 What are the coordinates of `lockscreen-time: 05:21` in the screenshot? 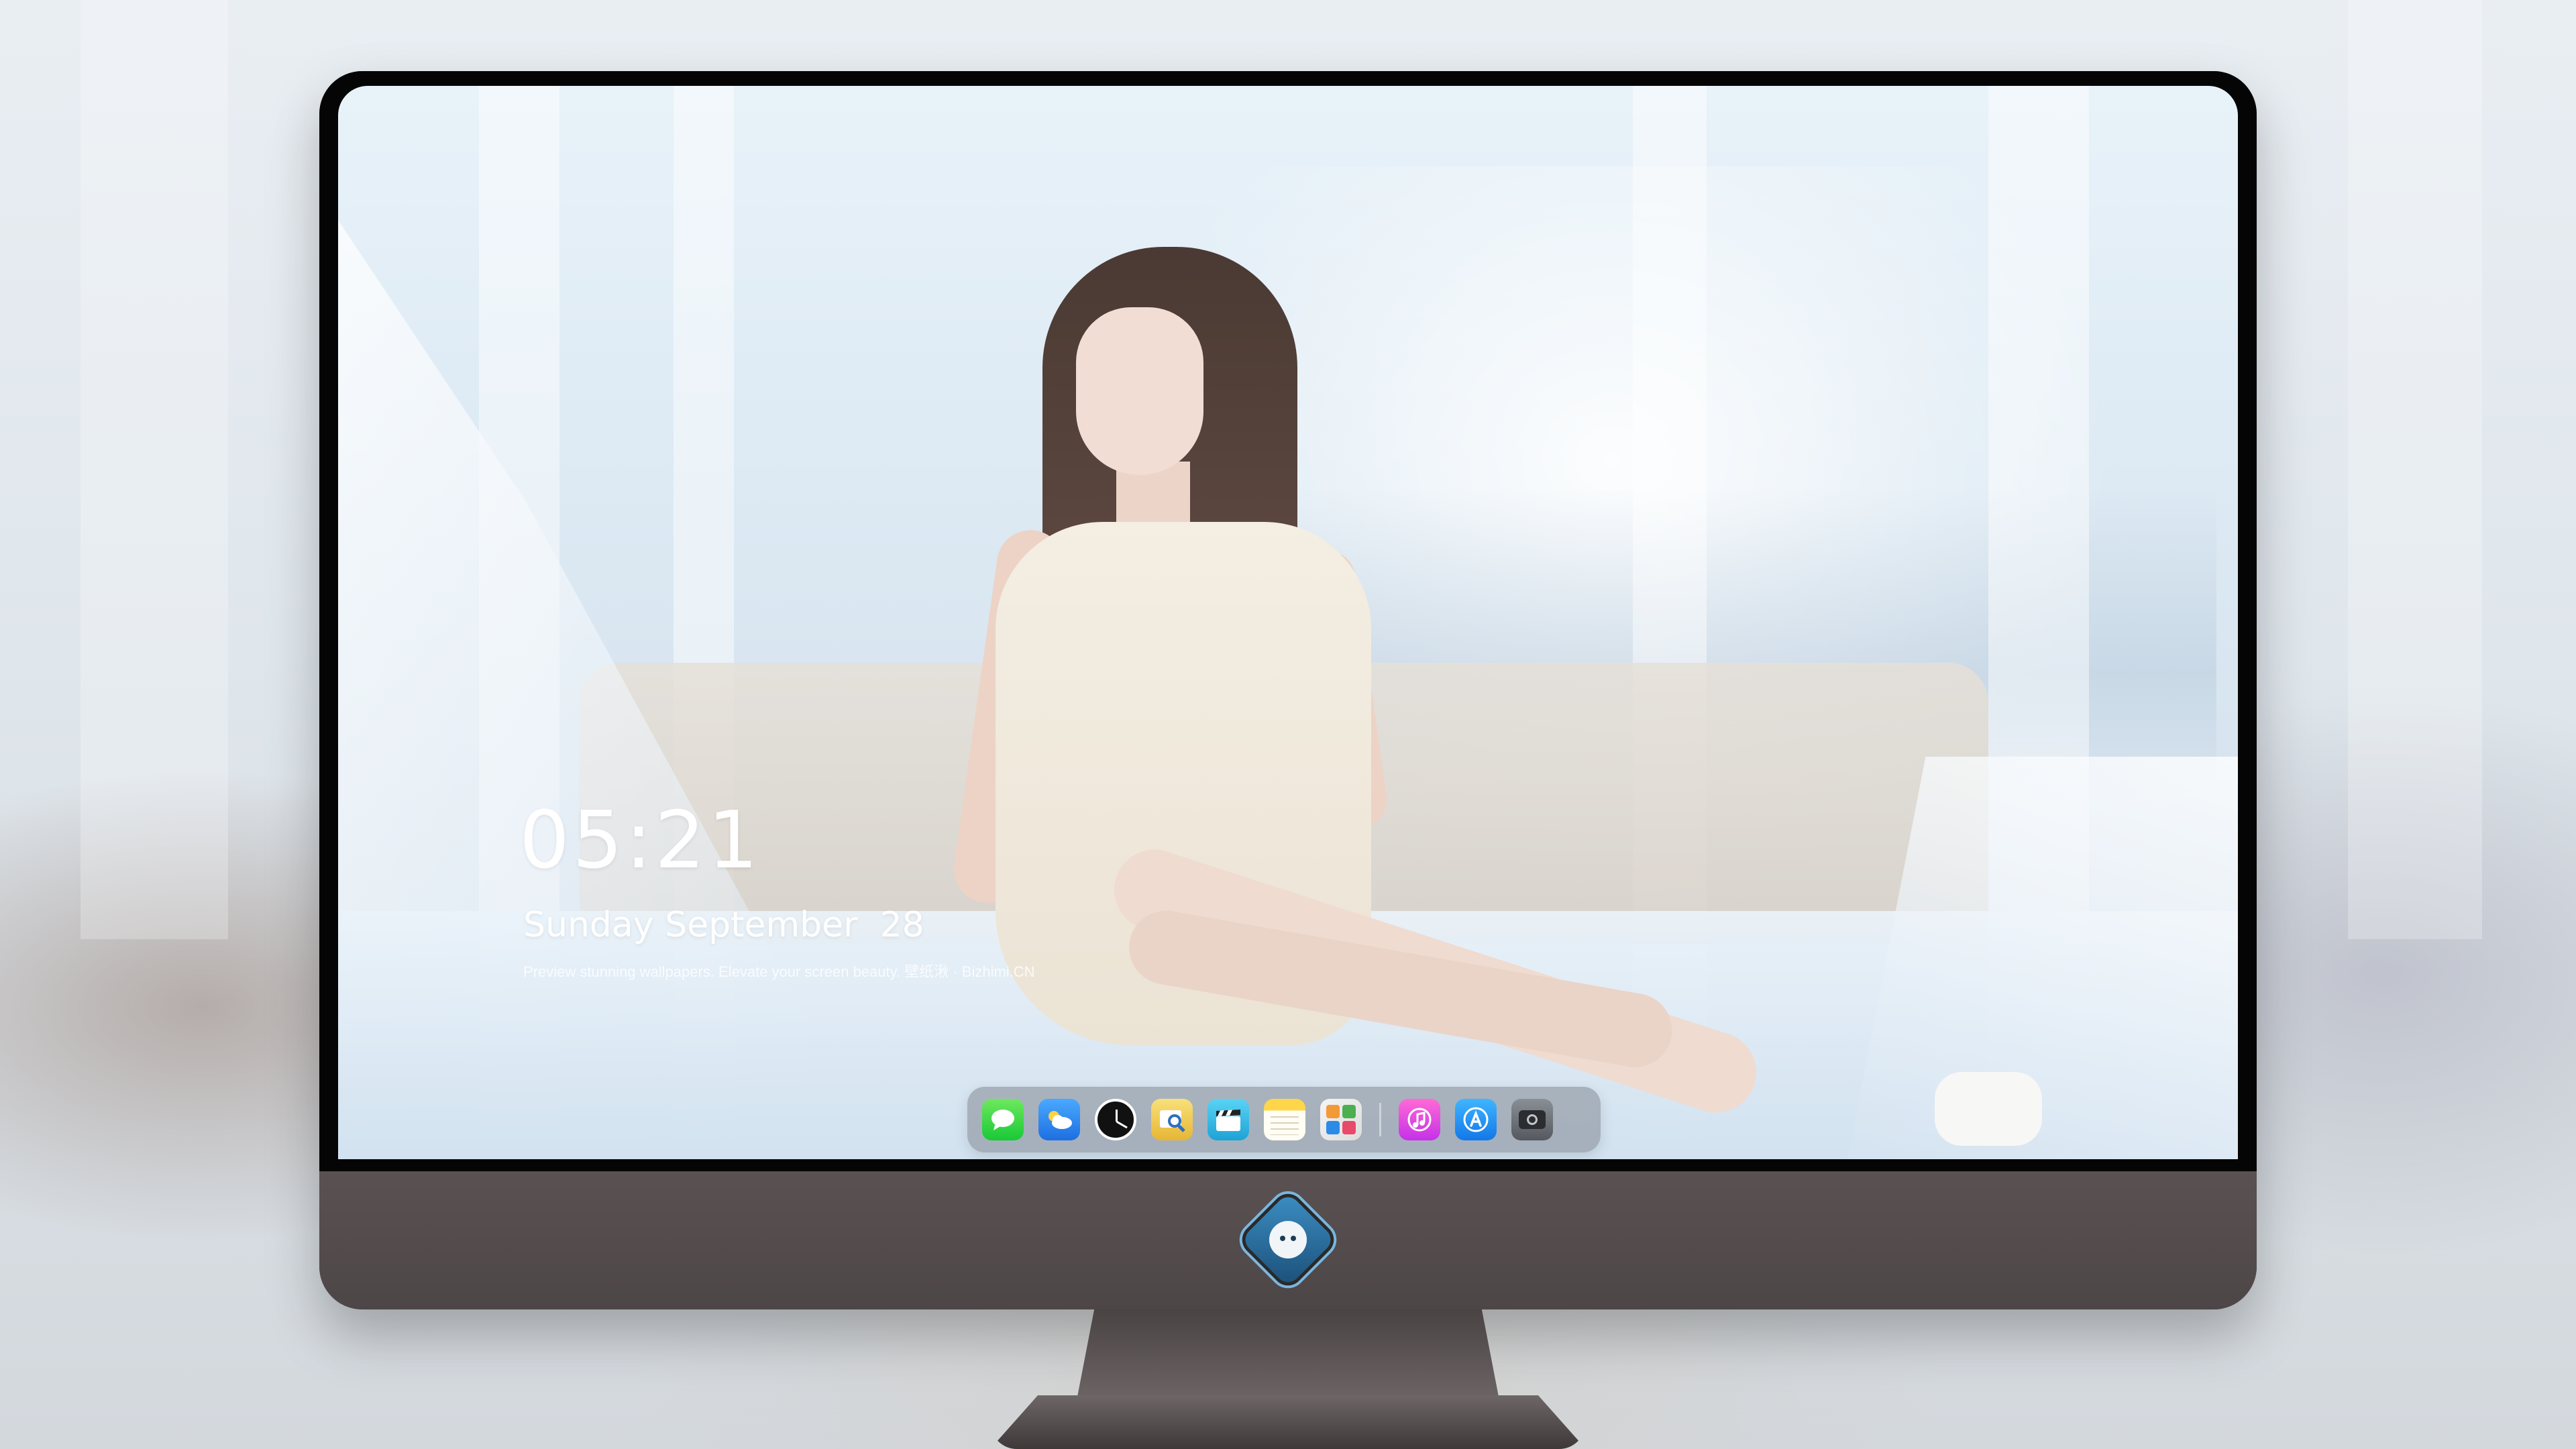 It's located at (640, 840).